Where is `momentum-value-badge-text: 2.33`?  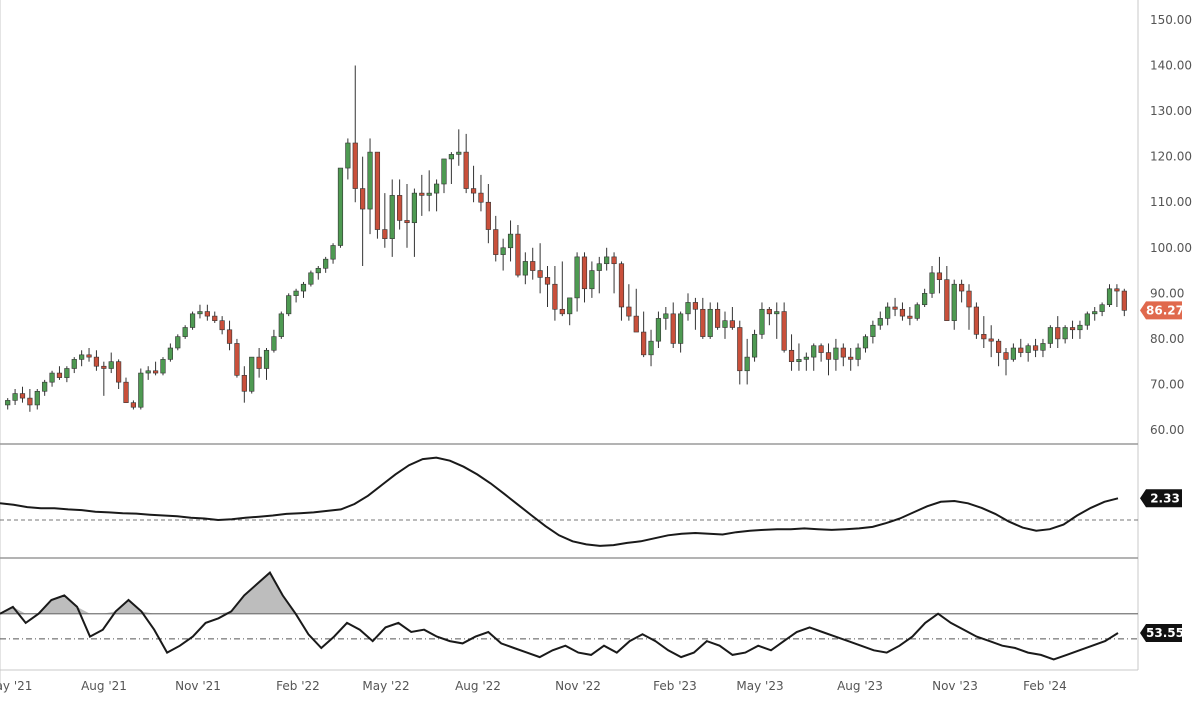 momentum-value-badge-text: 2.33 is located at coordinates (1165, 498).